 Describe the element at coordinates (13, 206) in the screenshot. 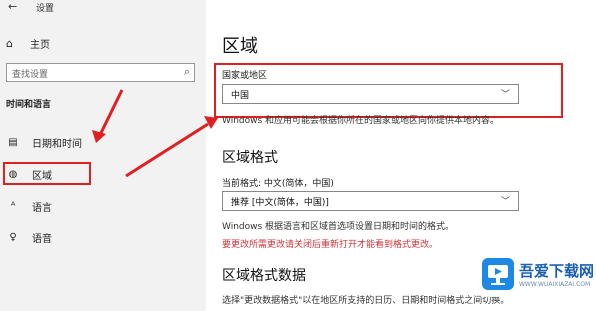

I see `language-icon: ᴬ` at that location.